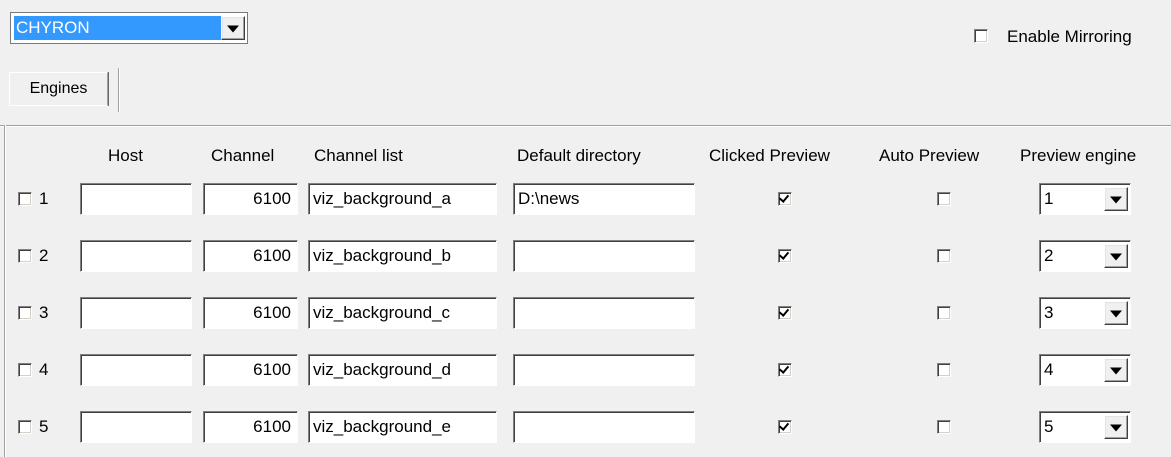 The image size is (1171, 457). I want to click on preview-engine-select: 4, so click(1085, 370).